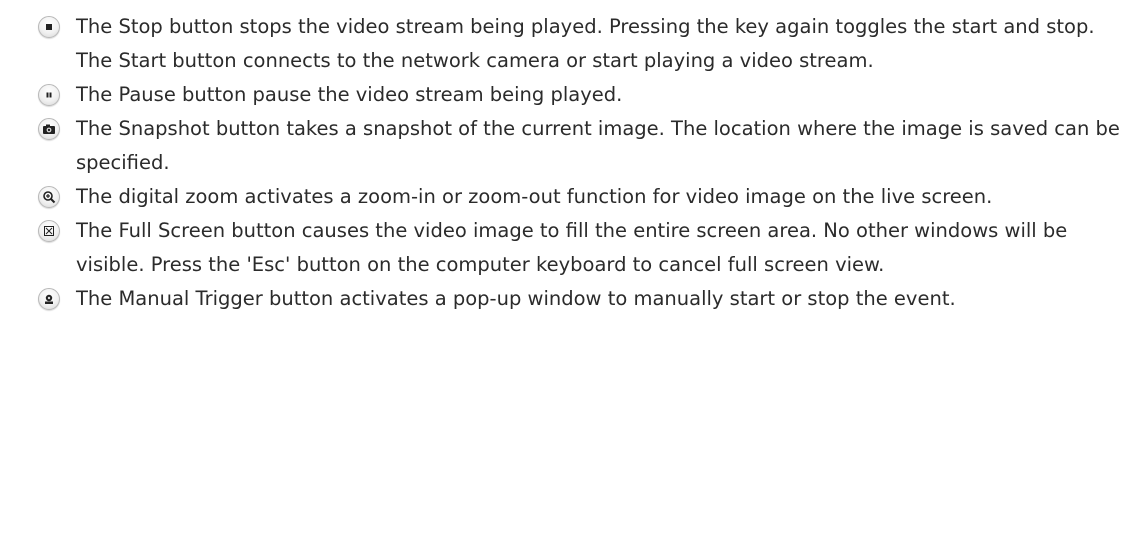 The image size is (1143, 541). I want to click on manual-trigger-icon, so click(49, 299).